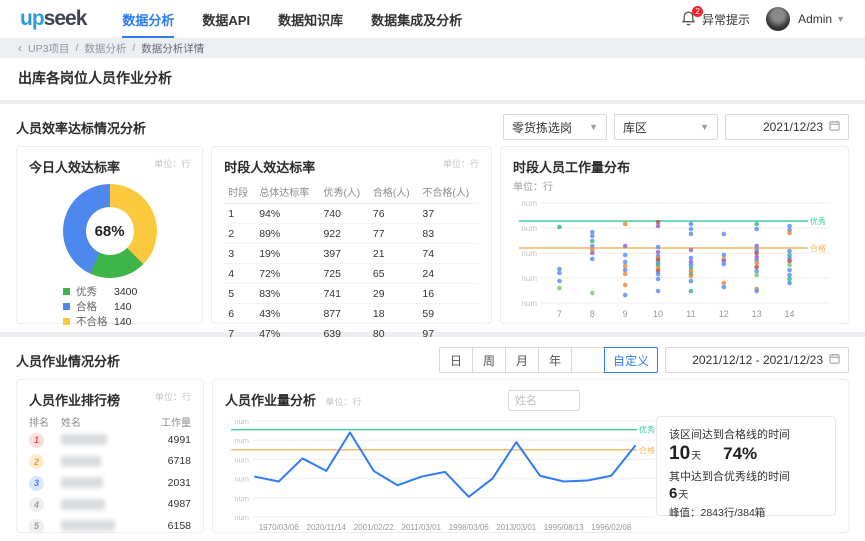 The width and height of the screenshot is (865, 541). What do you see at coordinates (488, 360) in the screenshot?
I see `tab-周: 周` at bounding box center [488, 360].